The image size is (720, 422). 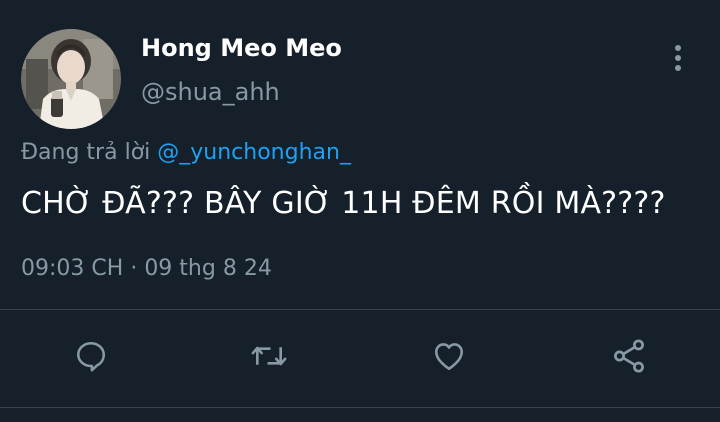 I want to click on divider-bottom, so click(x=360, y=407).